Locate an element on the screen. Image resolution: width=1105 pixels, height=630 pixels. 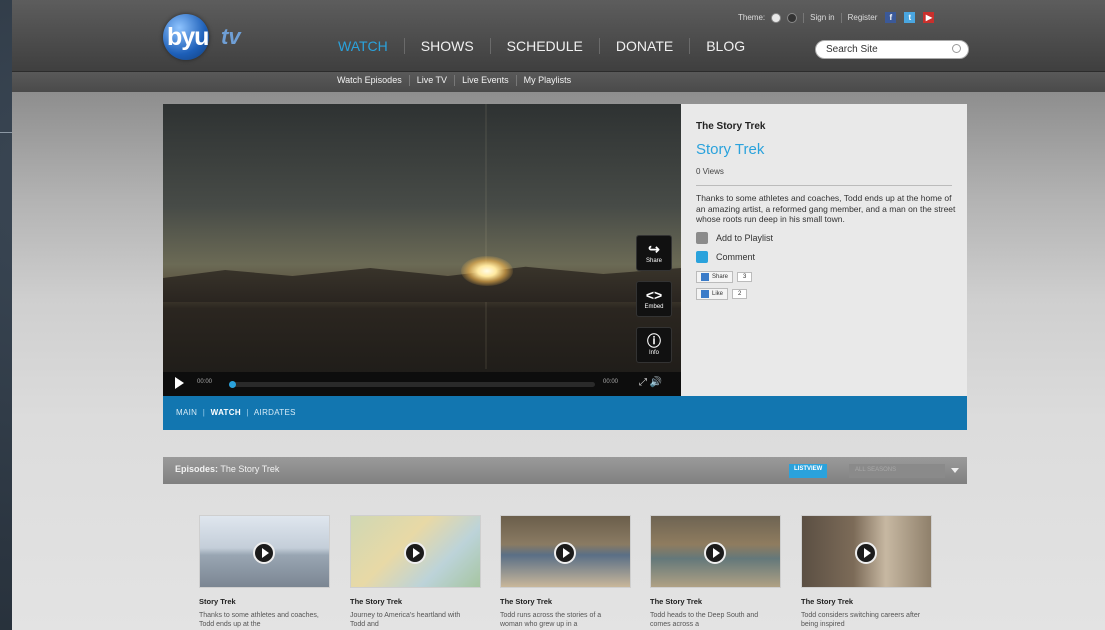
share-widget-icon is located at coordinates (705, 276).